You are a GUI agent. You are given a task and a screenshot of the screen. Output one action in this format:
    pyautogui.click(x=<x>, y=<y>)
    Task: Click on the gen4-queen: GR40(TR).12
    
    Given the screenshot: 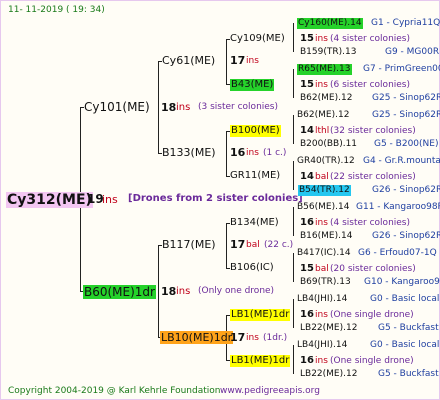 What is the action you would take?
    pyautogui.click(x=326, y=161)
    